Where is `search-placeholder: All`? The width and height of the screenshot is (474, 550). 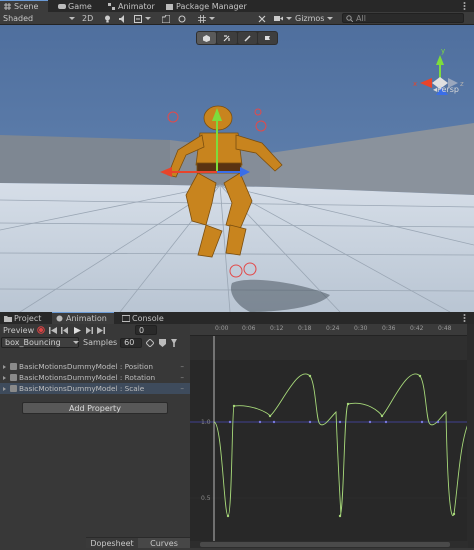 search-placeholder: All is located at coordinates (361, 18).